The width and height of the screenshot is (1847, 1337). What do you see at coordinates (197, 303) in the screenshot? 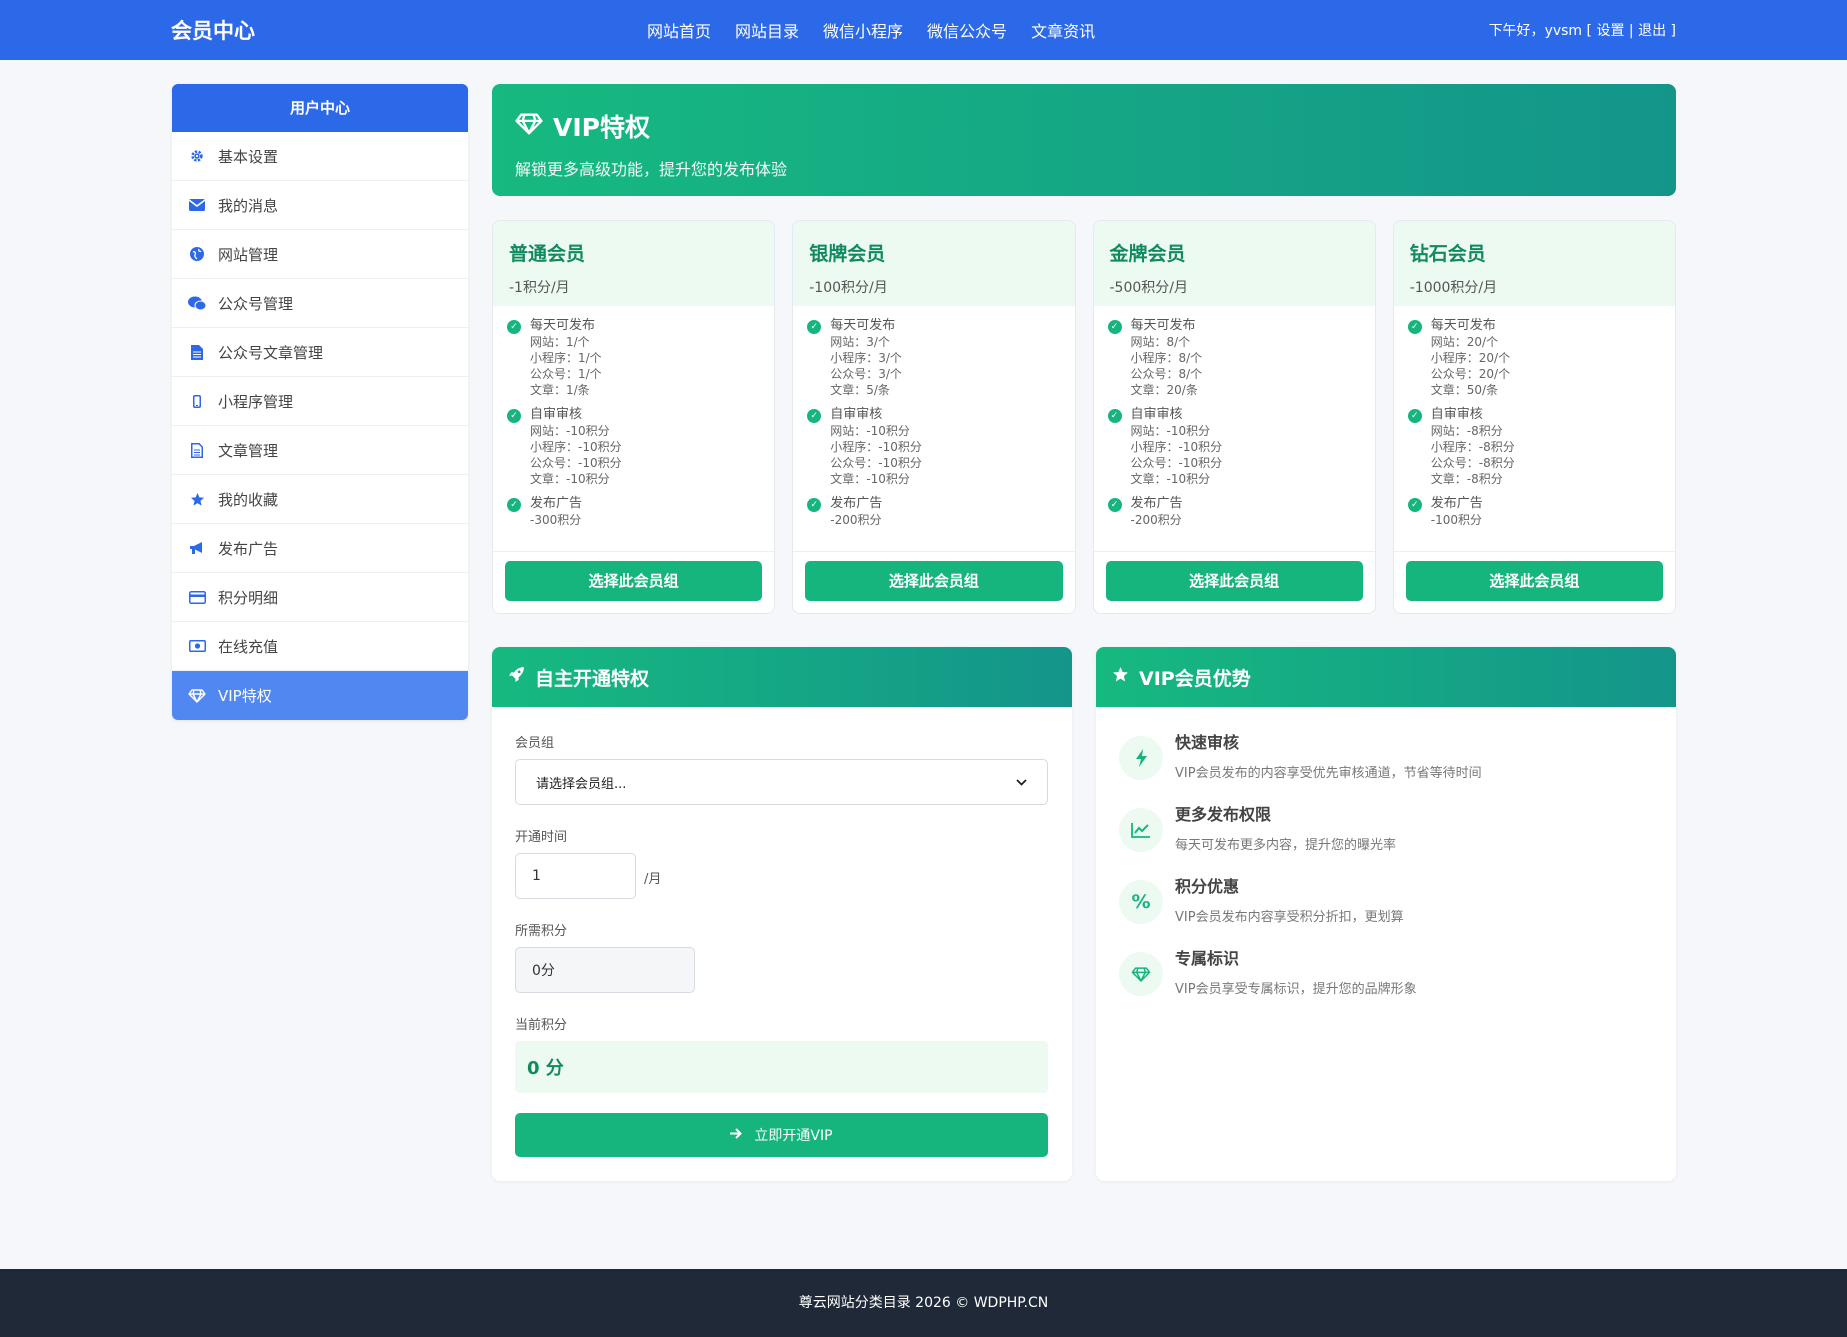
I see `wechat-icon` at bounding box center [197, 303].